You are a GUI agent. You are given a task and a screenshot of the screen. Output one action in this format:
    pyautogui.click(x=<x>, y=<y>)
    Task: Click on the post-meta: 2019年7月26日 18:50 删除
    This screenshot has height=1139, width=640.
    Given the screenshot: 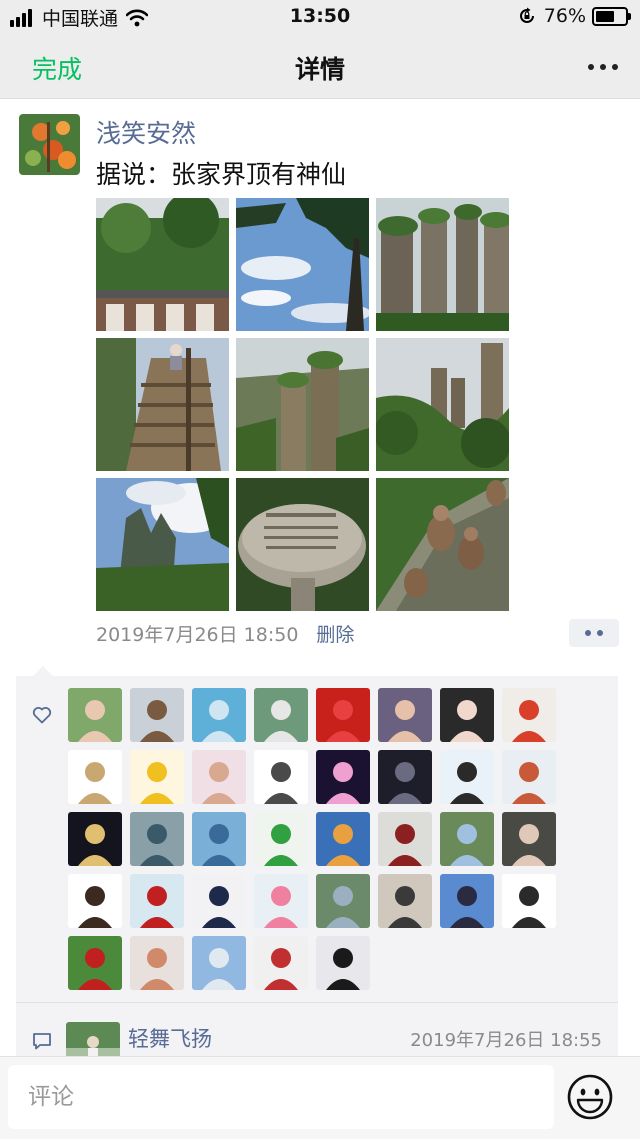 What is the action you would take?
    pyautogui.click(x=225, y=633)
    